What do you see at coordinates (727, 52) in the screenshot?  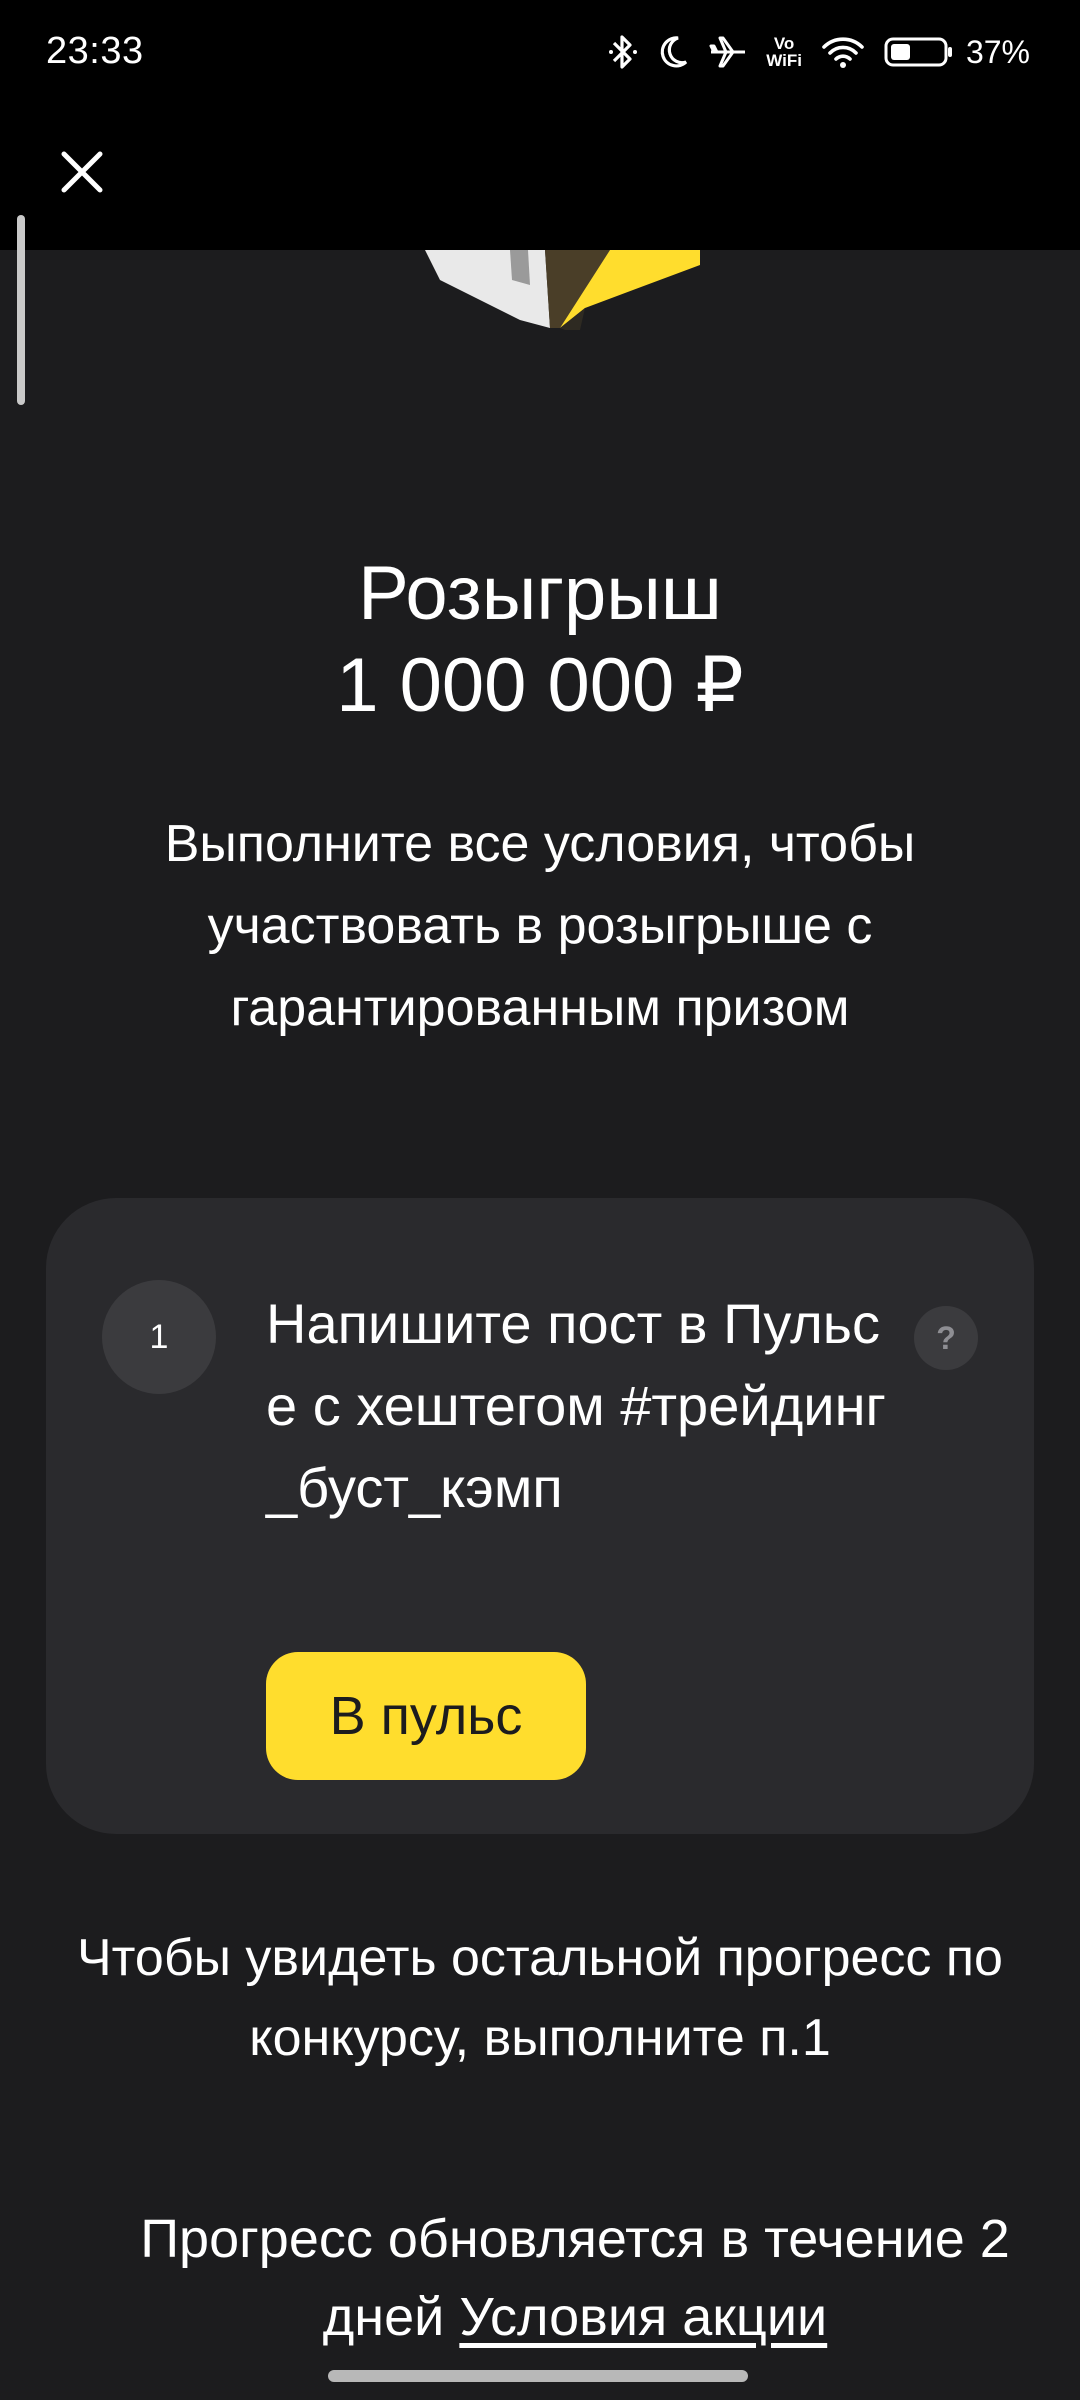 I see `airplane-icon` at bounding box center [727, 52].